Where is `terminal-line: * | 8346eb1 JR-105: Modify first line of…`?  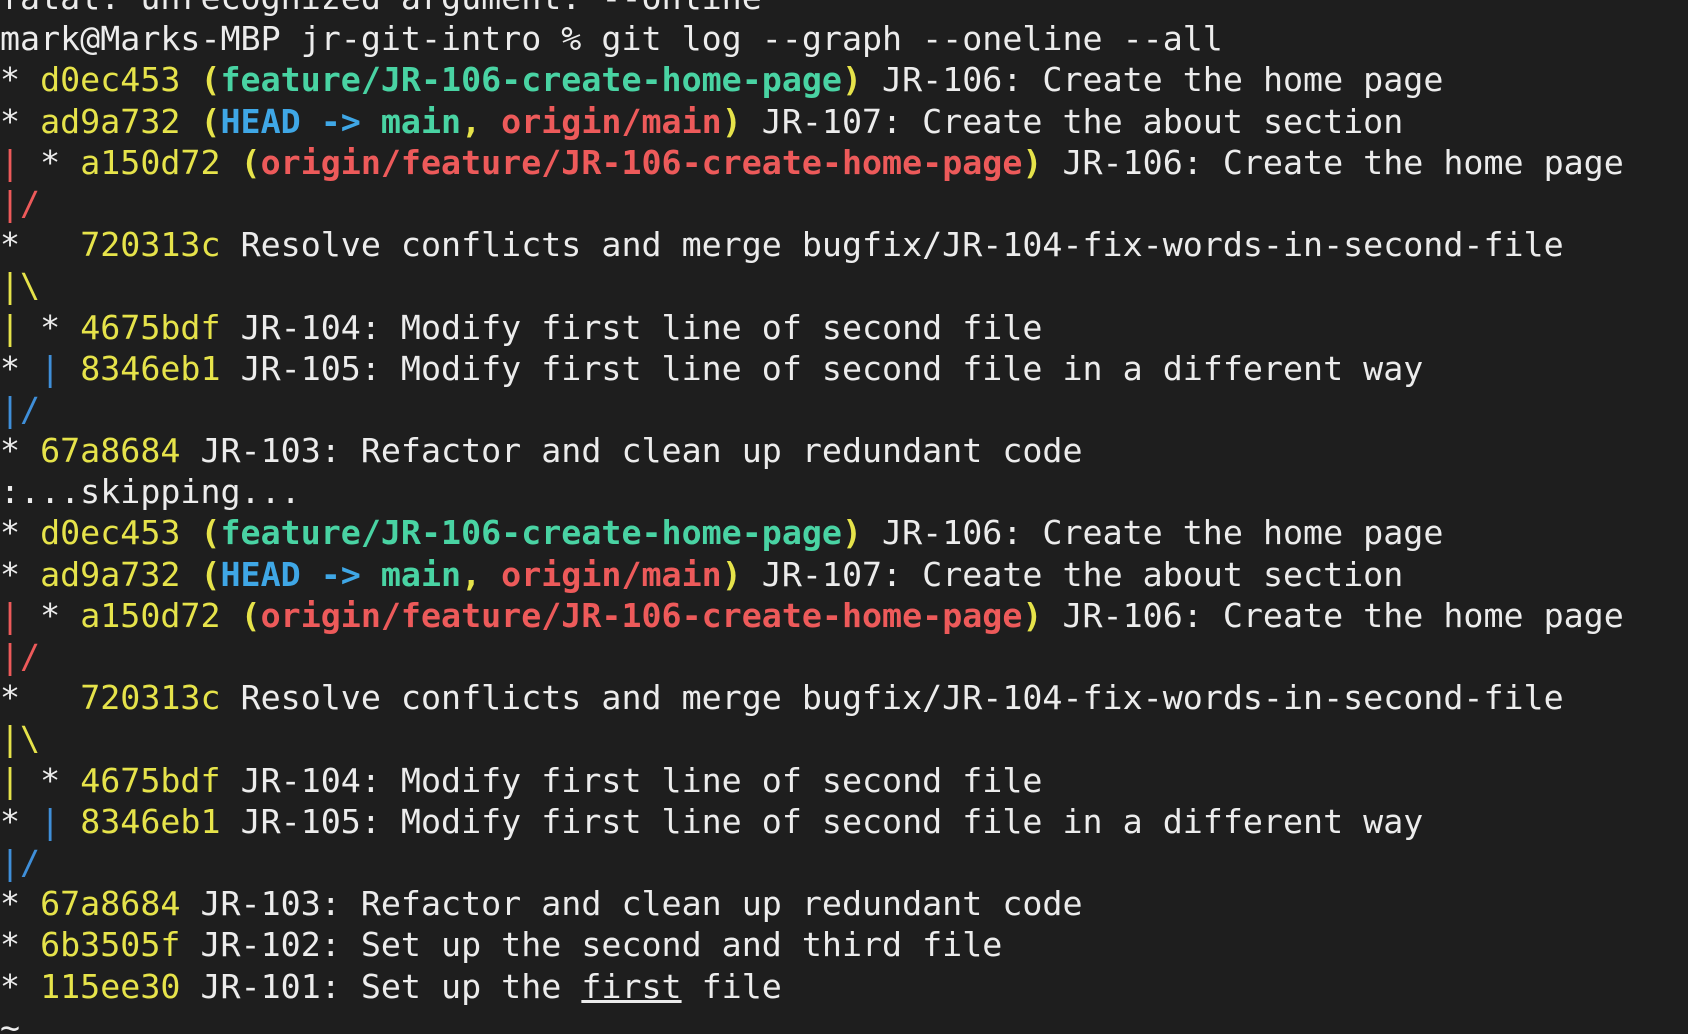
terminal-line: * | 8346eb1 JR-105: Modify first line of… is located at coordinates (812, 368).